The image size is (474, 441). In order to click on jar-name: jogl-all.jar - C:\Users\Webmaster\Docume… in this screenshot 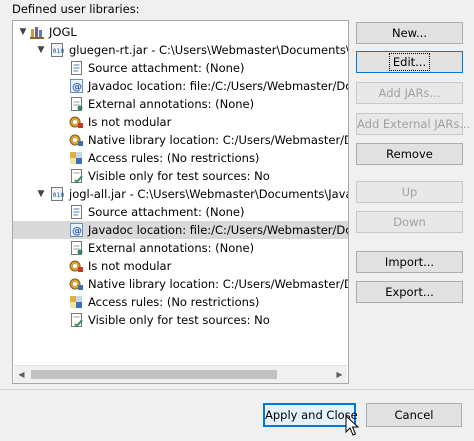, I will do `click(208, 194)`.